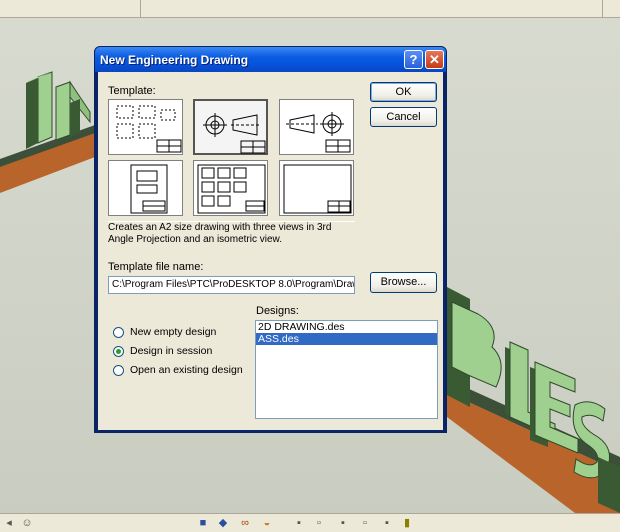 The image size is (620, 532). What do you see at coordinates (310, 522) in the screenshot?
I see `status-bar: ◂ ☺ ■ ◆ ∞ ◒ ▪ ▫ ▪ ▫ ▪ ▮` at bounding box center [310, 522].